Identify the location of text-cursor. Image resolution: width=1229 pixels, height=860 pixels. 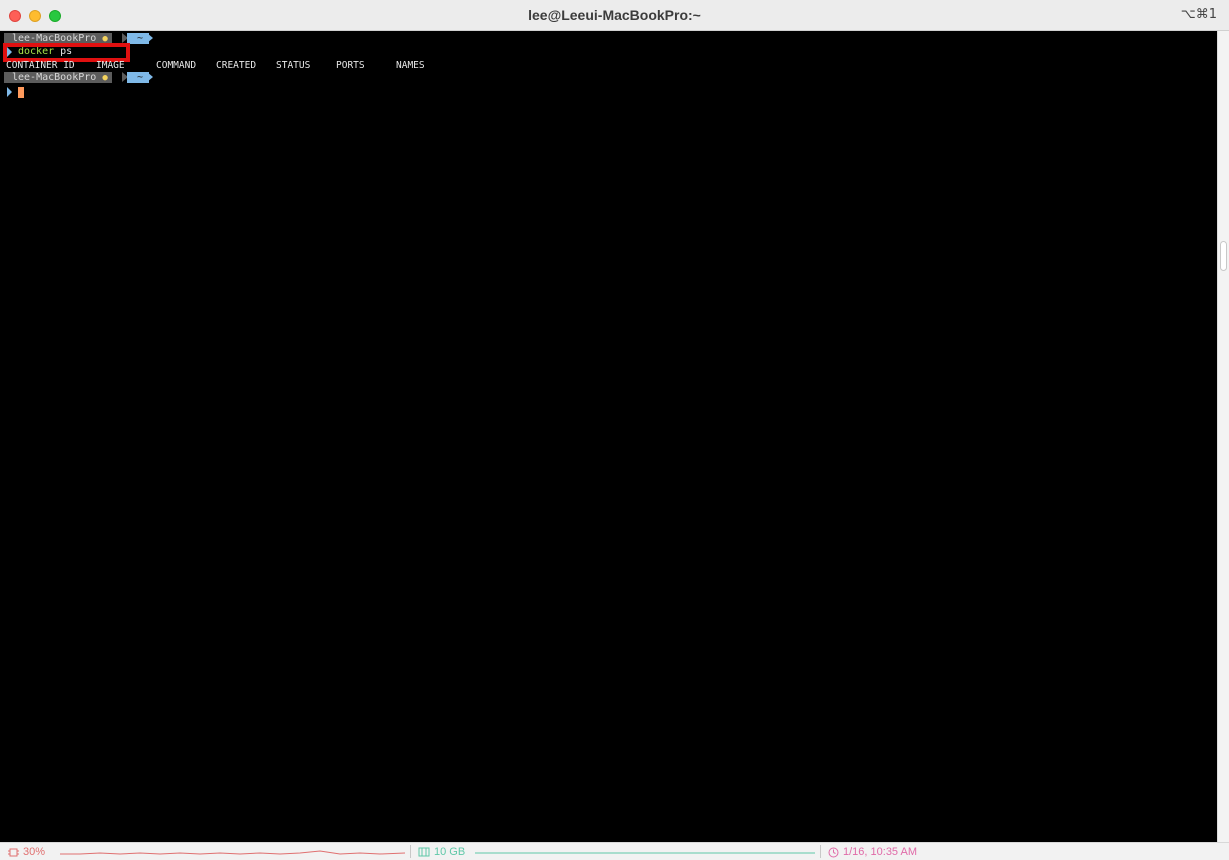
(21, 92).